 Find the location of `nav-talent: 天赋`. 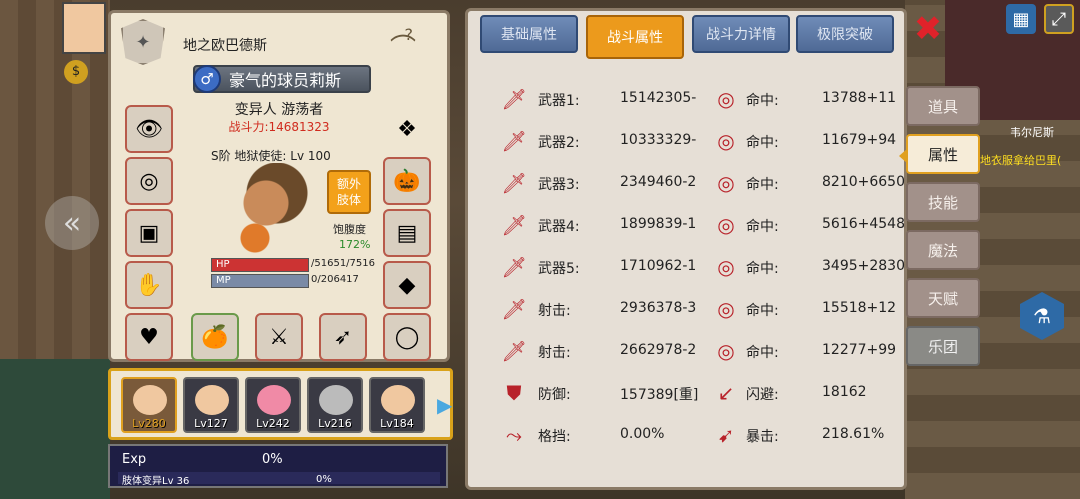

nav-talent: 天赋 is located at coordinates (943, 298).